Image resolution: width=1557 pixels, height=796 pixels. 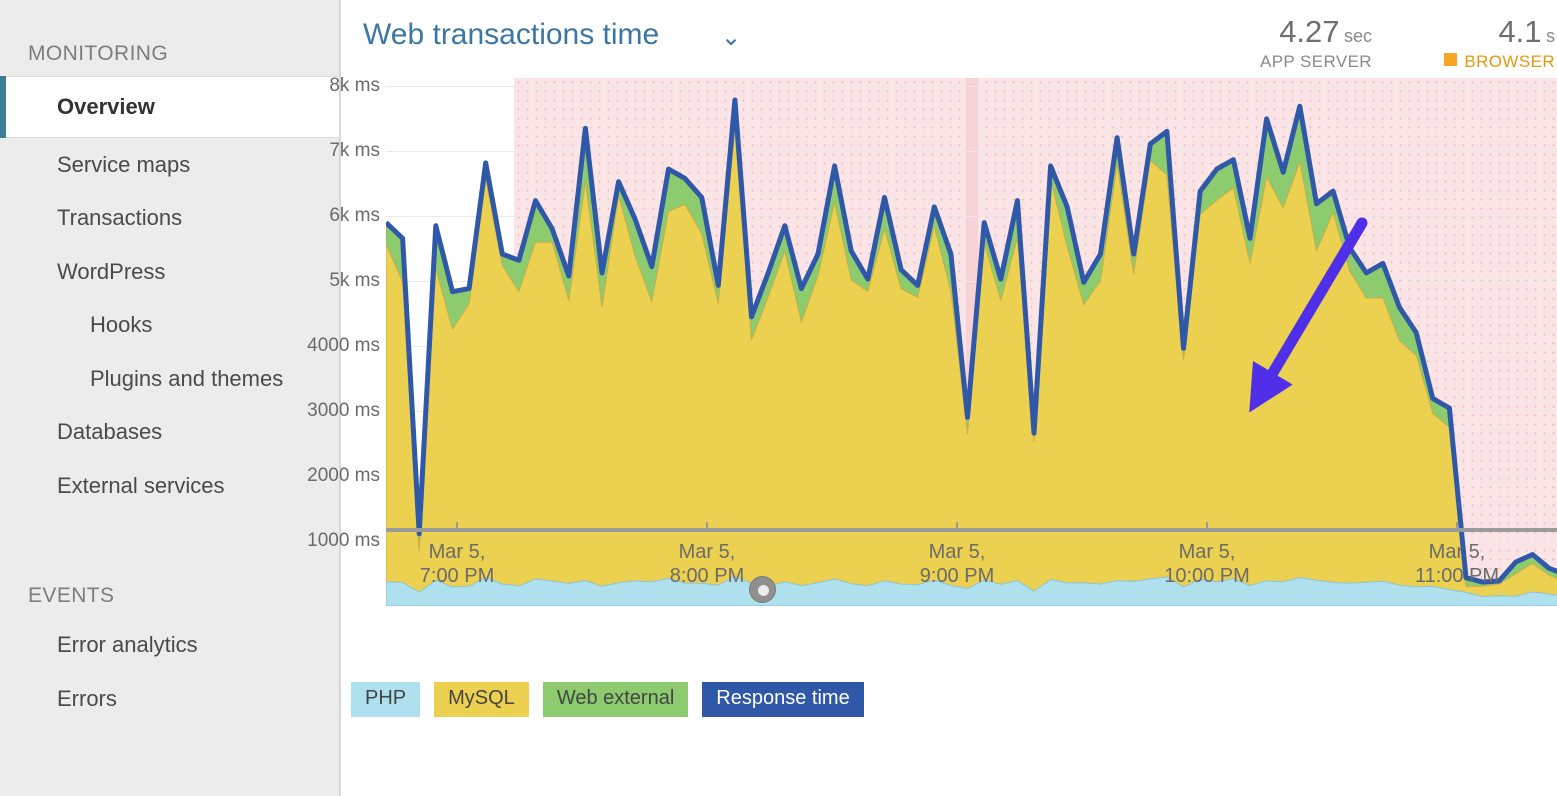 I want to click on y-axis-tick-label: 5k ms, so click(x=354, y=280).